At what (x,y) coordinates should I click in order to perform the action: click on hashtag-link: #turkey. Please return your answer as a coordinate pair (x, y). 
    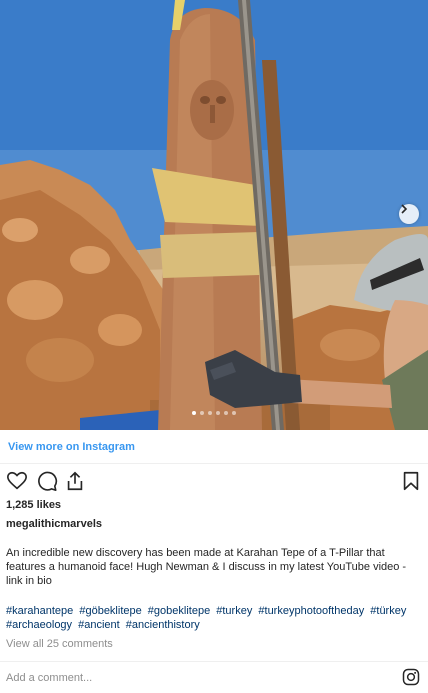
    Looking at the image, I should click on (234, 611).